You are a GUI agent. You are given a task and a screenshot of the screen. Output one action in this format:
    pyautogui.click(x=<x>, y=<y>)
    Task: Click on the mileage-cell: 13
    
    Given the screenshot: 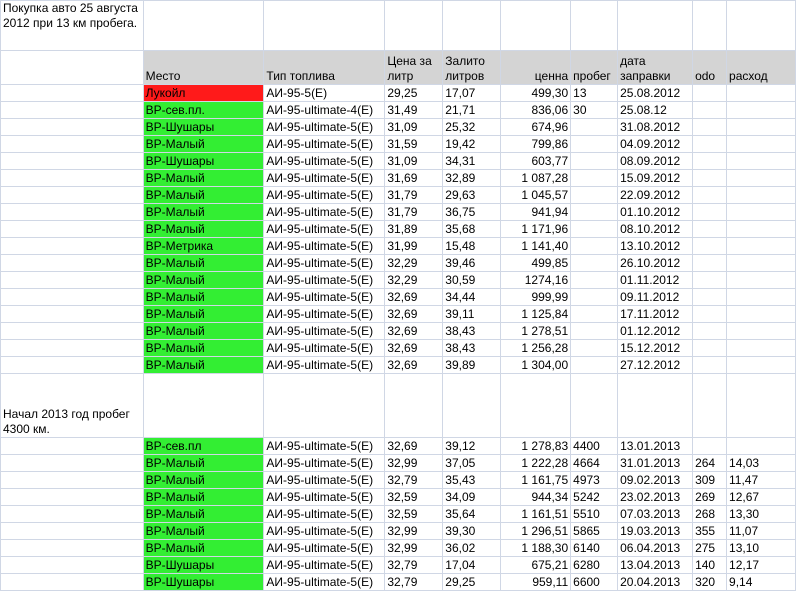 What is the action you would take?
    pyautogui.click(x=594, y=93)
    